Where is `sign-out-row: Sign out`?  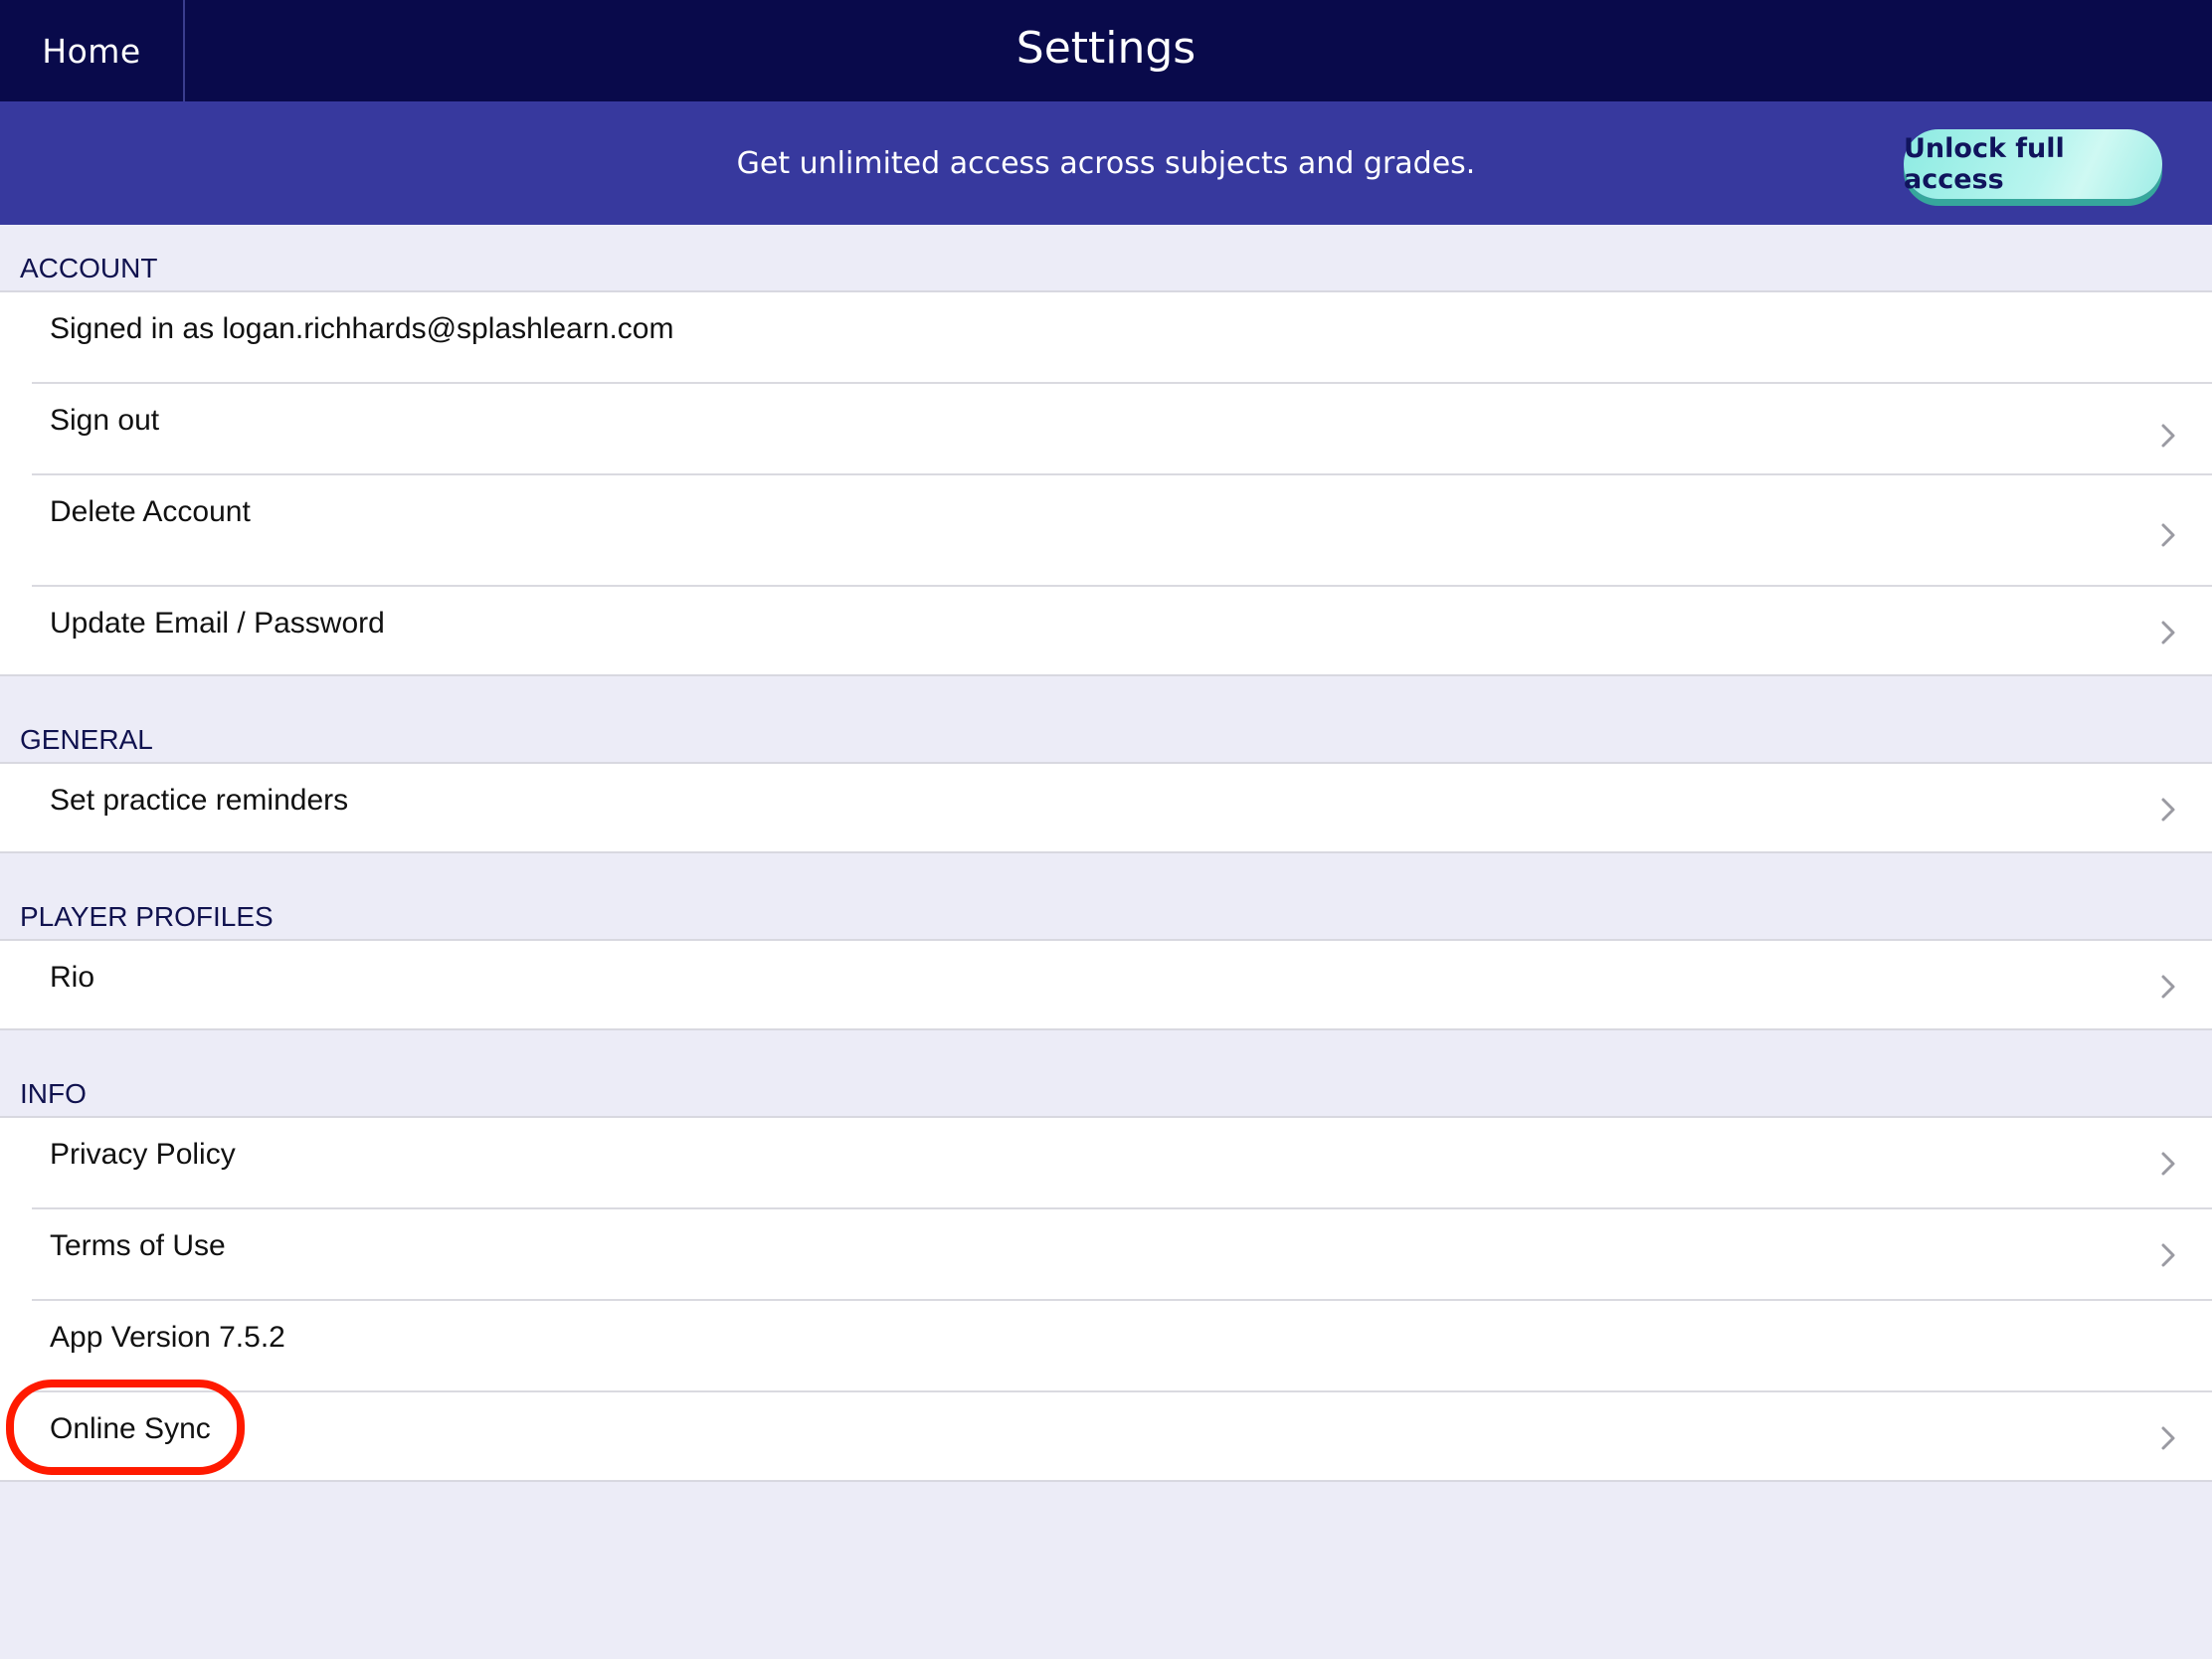 sign-out-row: Sign out is located at coordinates (1106, 429).